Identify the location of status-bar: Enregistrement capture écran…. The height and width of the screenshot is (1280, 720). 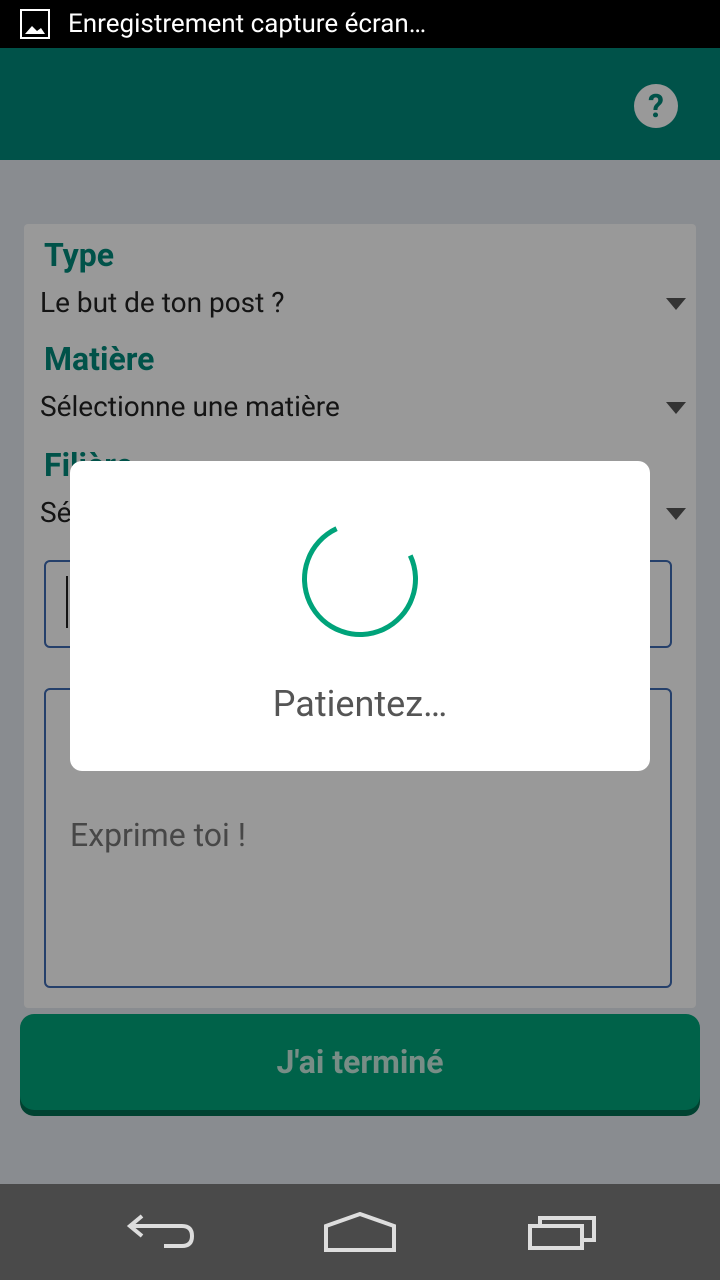
(360, 24).